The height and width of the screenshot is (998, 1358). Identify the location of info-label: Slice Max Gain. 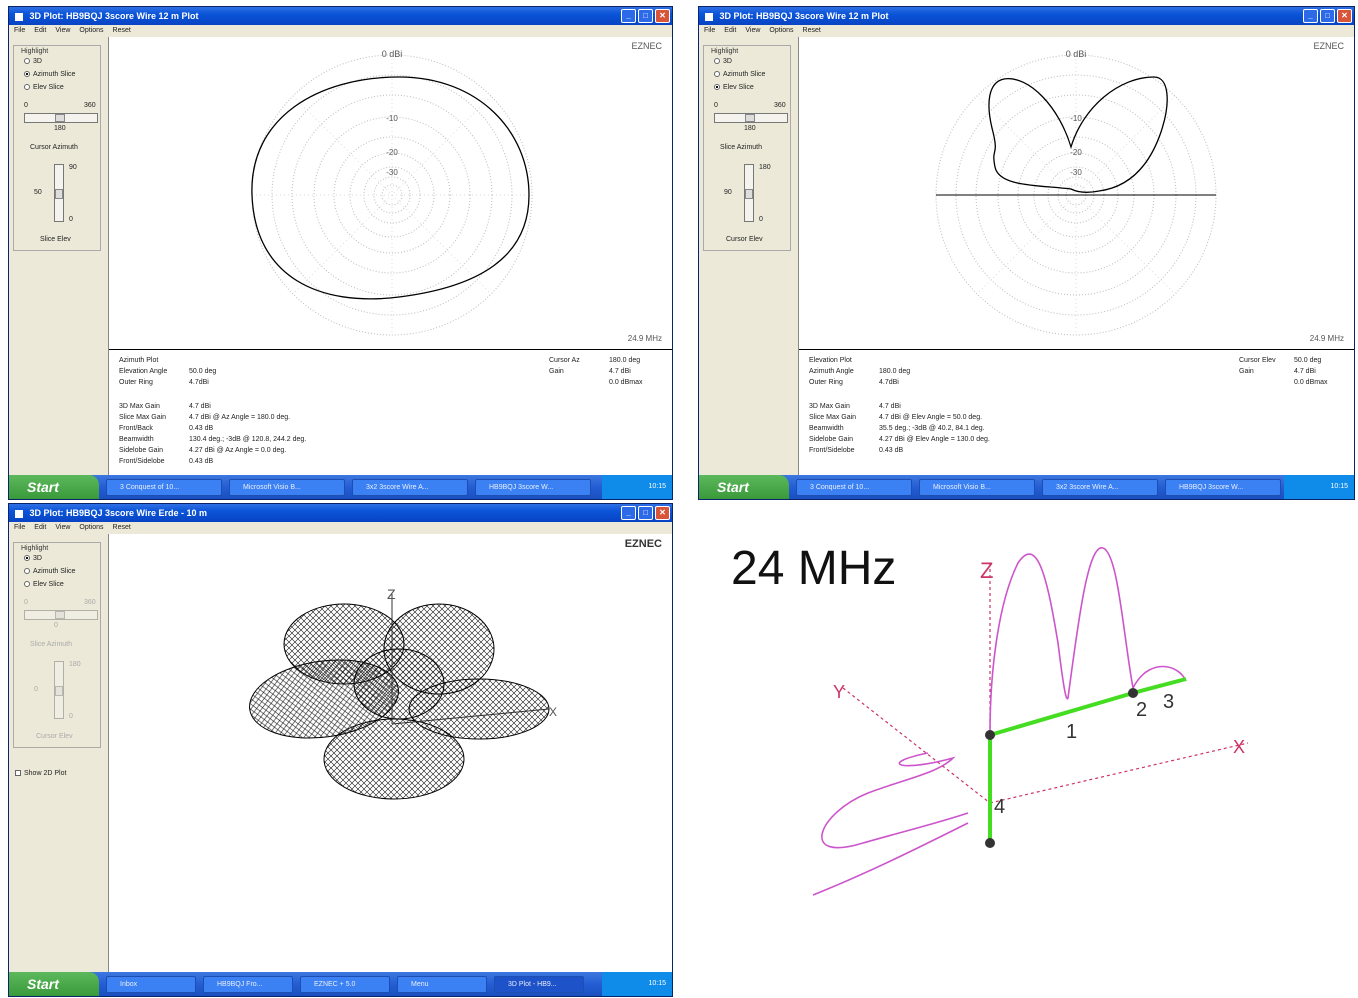
(833, 417).